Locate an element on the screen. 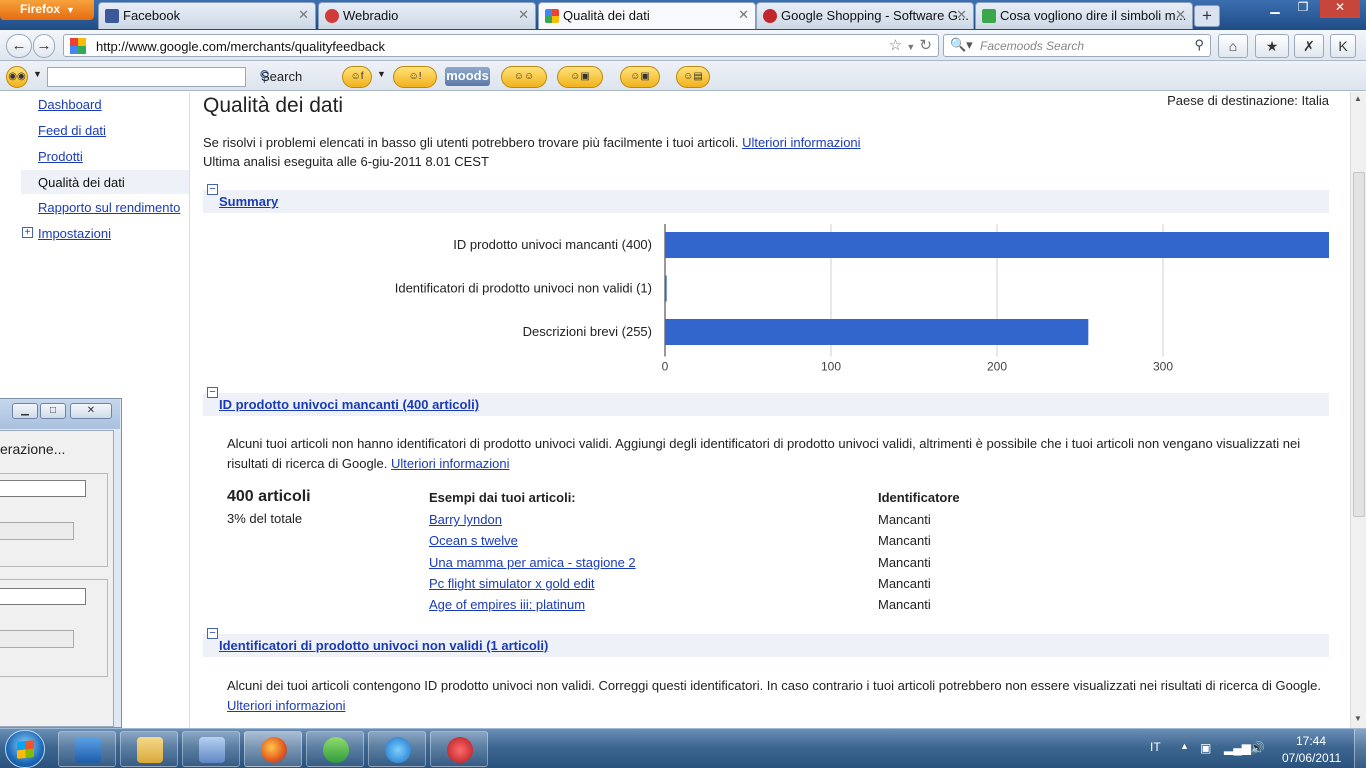 The height and width of the screenshot is (768, 1366). facebook-icon is located at coordinates (112, 16).